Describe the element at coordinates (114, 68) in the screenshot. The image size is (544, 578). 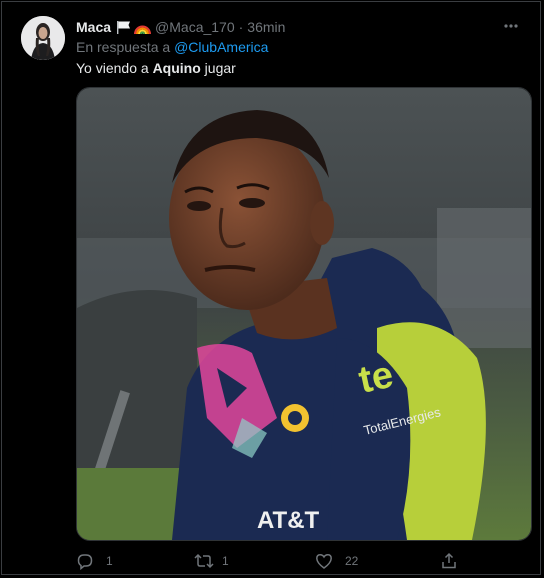
I see `tweet-text-start: Yo viendo a` at that location.